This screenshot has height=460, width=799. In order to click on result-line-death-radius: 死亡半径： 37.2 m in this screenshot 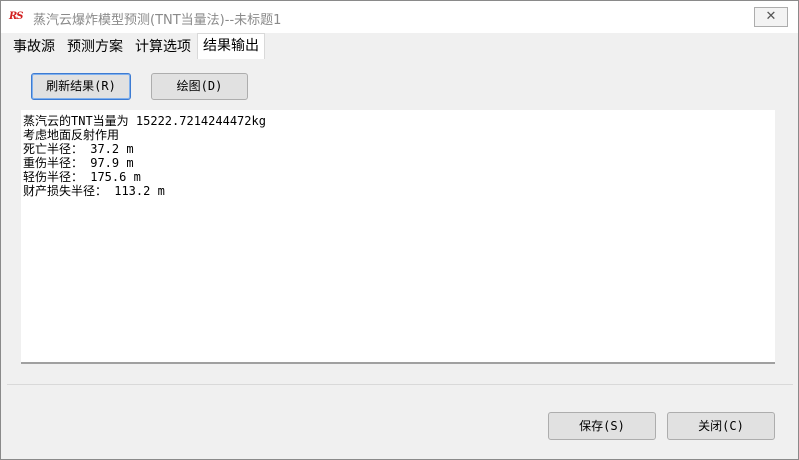, I will do `click(78, 149)`.